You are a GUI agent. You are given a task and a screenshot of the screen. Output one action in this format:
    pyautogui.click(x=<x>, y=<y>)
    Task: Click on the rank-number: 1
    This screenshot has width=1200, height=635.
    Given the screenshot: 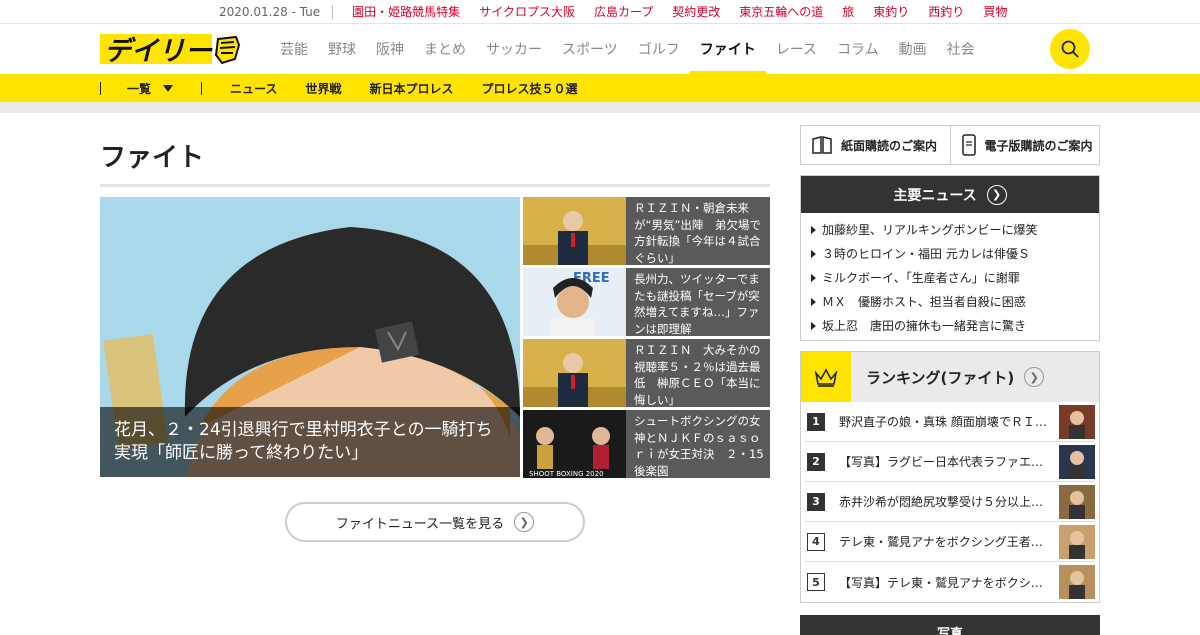 What is the action you would take?
    pyautogui.click(x=816, y=421)
    